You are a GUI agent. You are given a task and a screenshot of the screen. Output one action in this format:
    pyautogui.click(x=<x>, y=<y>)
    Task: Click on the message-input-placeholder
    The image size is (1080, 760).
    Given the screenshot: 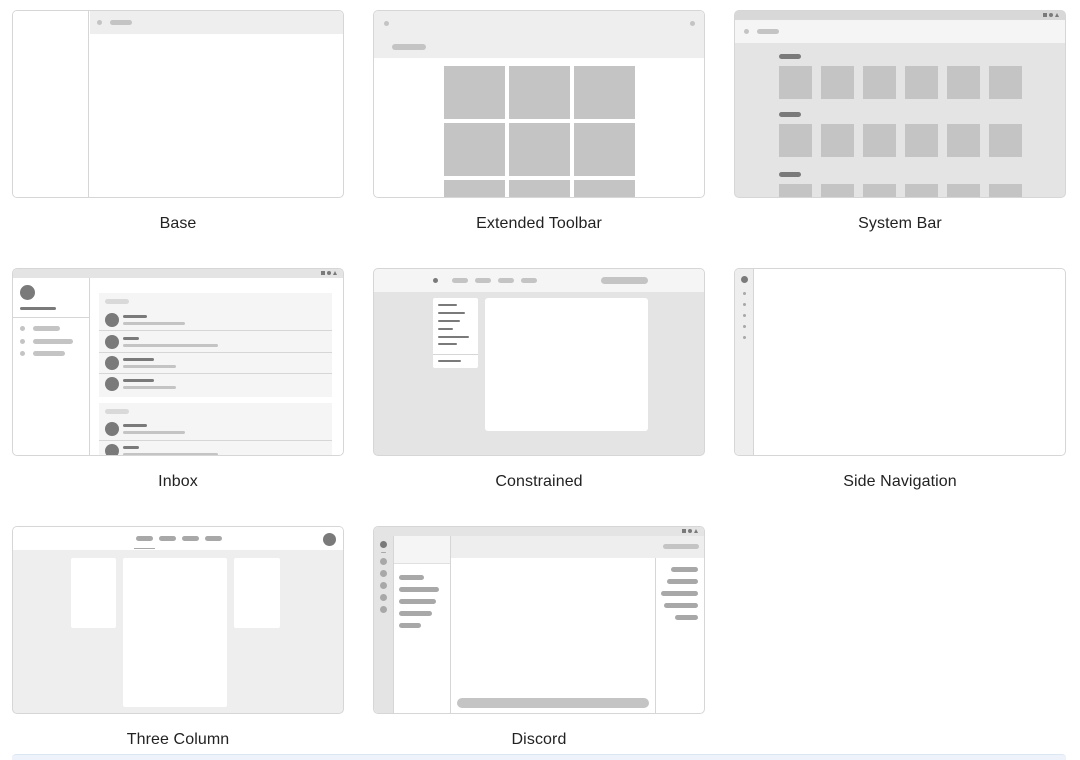 What is the action you would take?
    pyautogui.click(x=553, y=703)
    